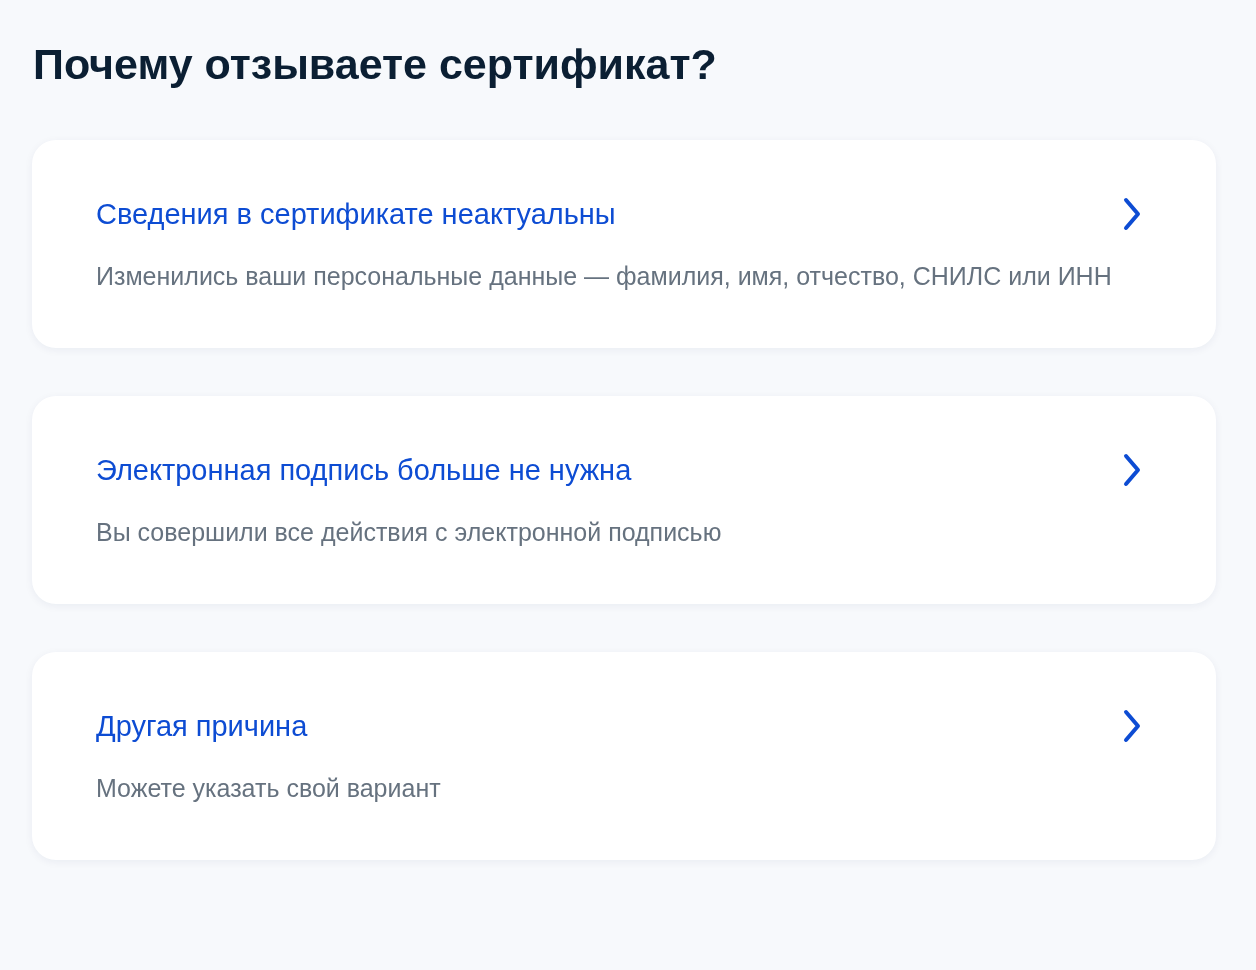  What do you see at coordinates (269, 788) in the screenshot?
I see `reason-description: Можете указать свой вариант` at bounding box center [269, 788].